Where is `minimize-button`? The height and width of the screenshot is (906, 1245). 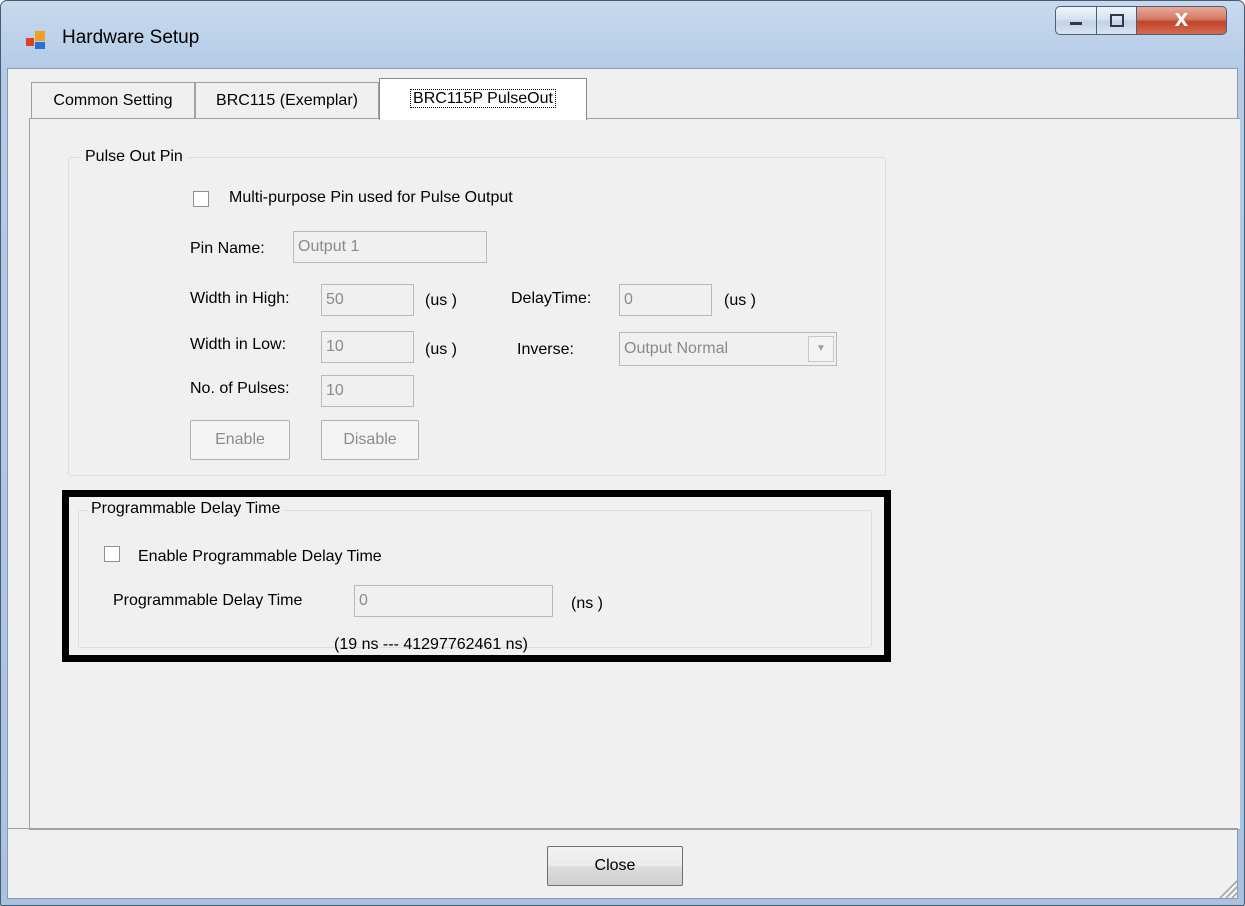
minimize-button is located at coordinates (1076, 20).